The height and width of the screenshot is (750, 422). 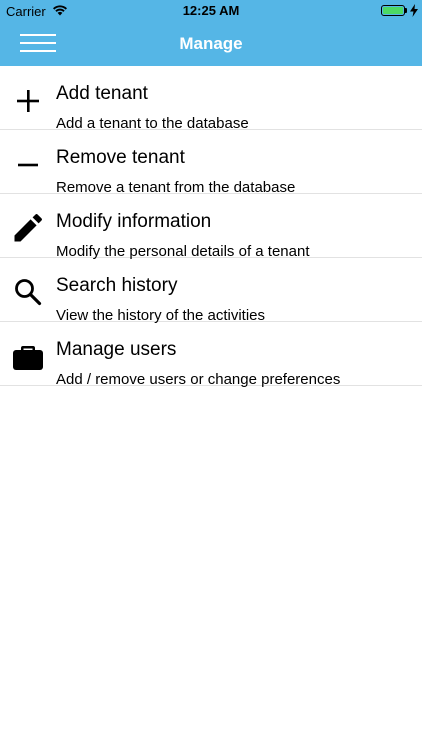 I want to click on menu-item-subtitle: Add / remove users or change preferences, so click(x=198, y=379).